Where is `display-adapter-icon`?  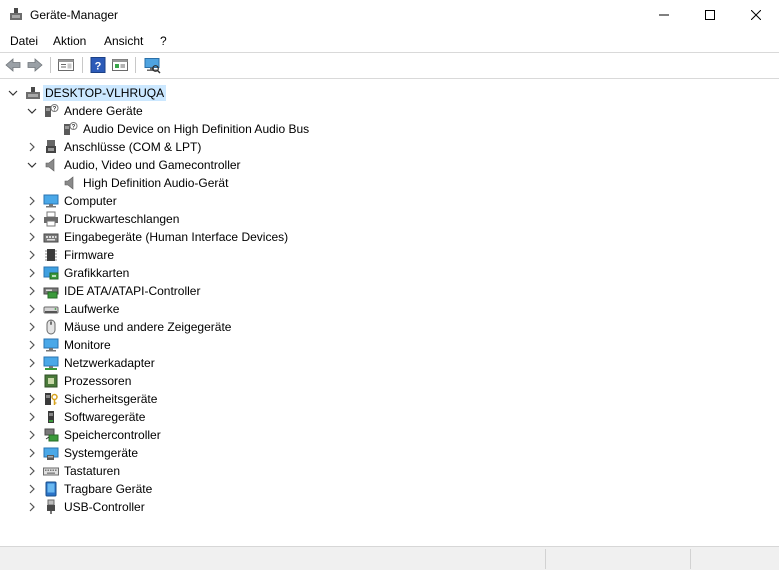
display-adapter-icon is located at coordinates (51, 273).